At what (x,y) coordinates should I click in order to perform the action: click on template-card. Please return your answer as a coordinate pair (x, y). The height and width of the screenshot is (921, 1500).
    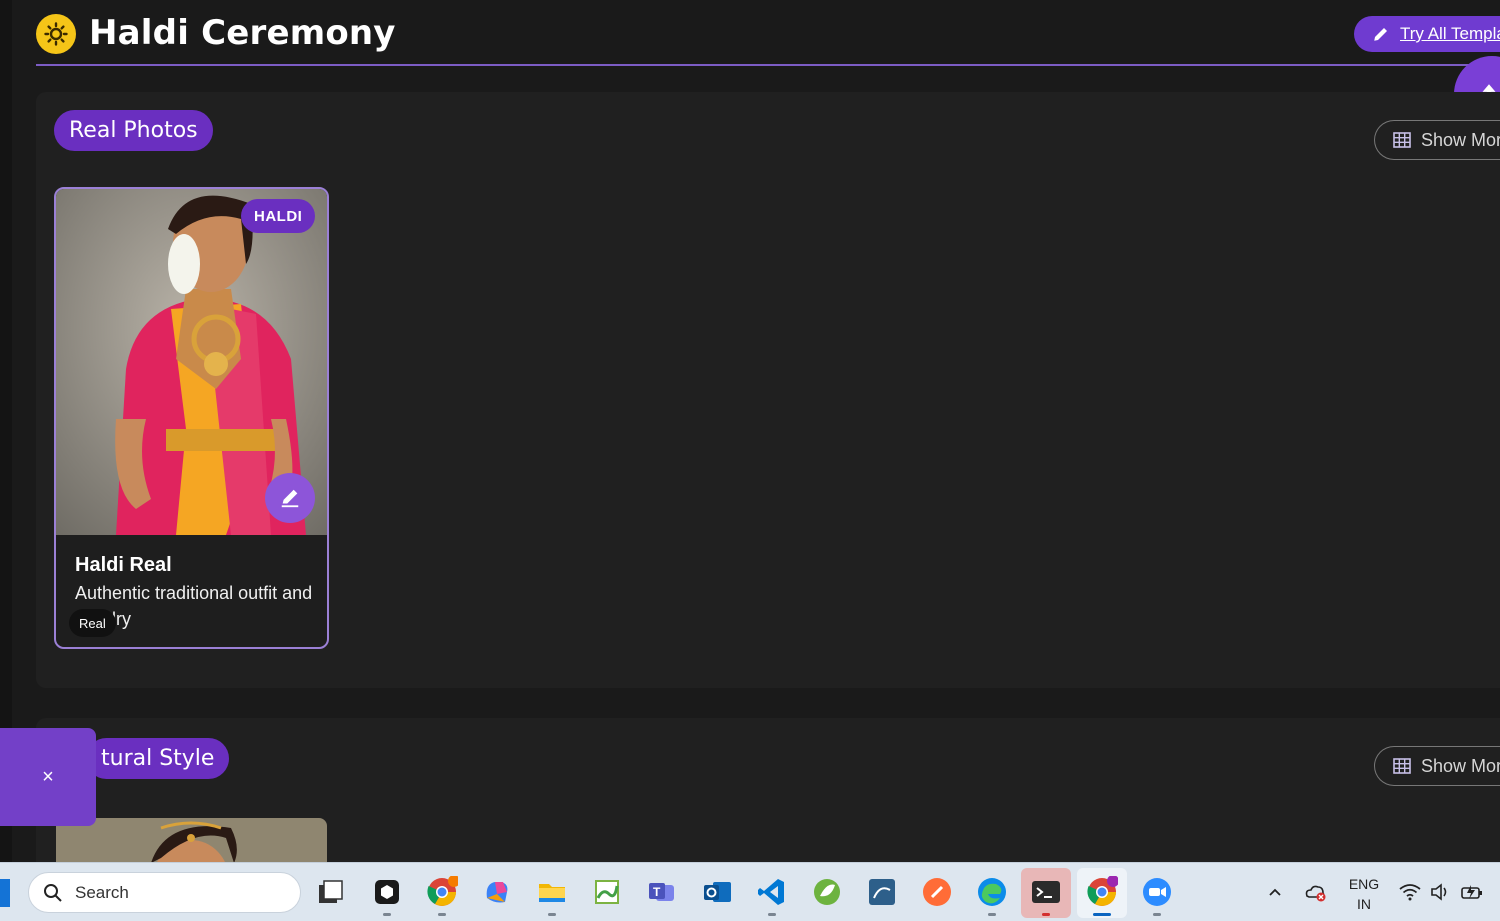
    Looking at the image, I should click on (191, 840).